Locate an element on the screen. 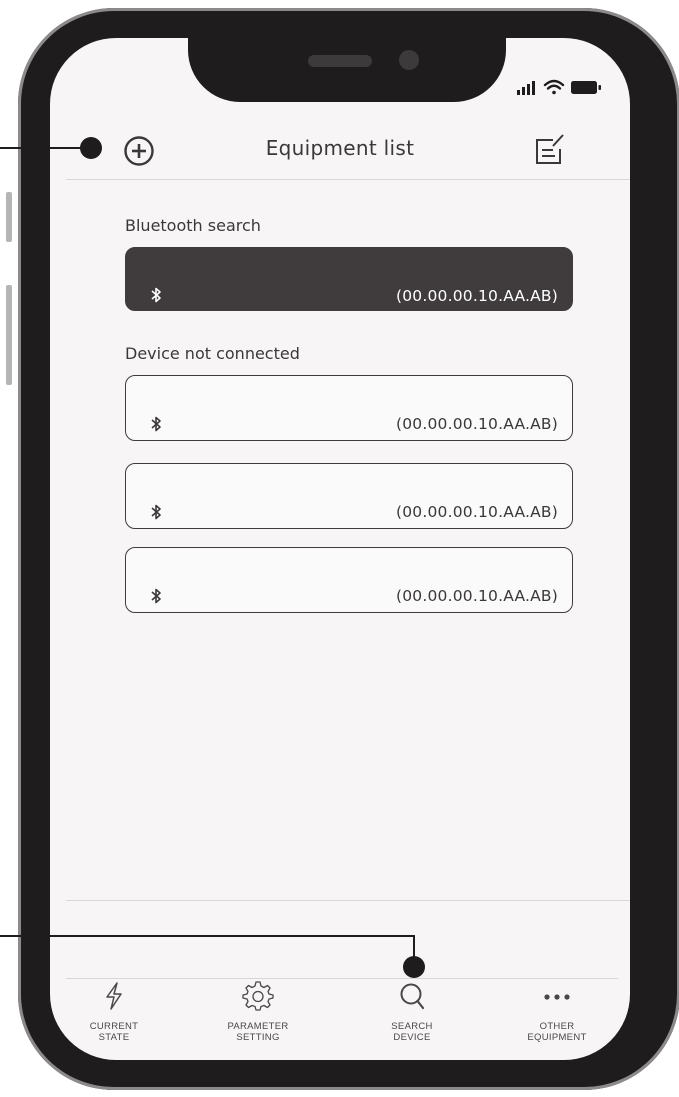 Image resolution: width=679 pixels, height=1097 pixels. ringer-switch is located at coordinates (9, 217).